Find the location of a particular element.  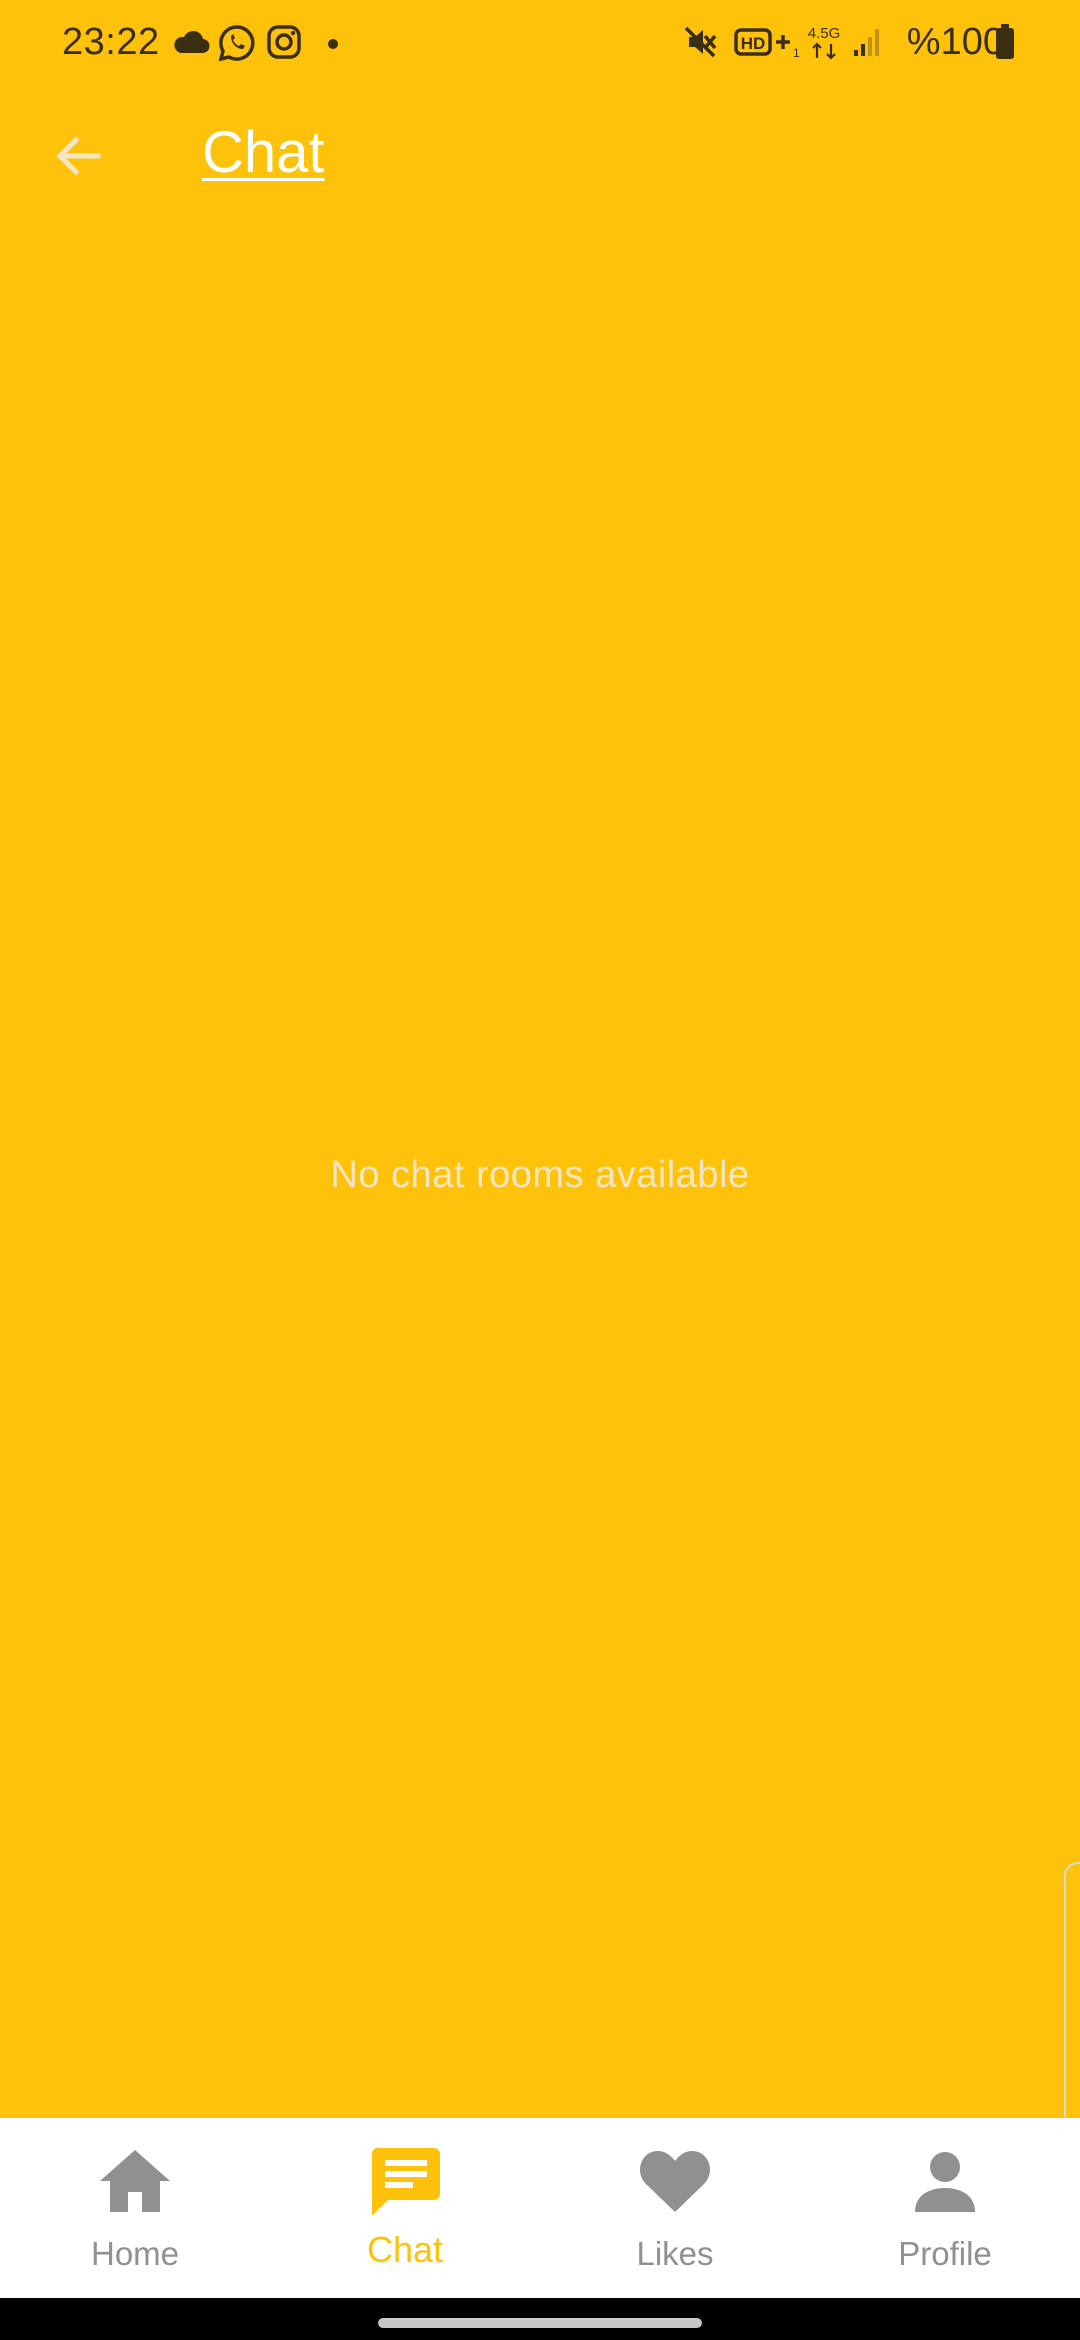

instagram-icon is located at coordinates (284, 44).